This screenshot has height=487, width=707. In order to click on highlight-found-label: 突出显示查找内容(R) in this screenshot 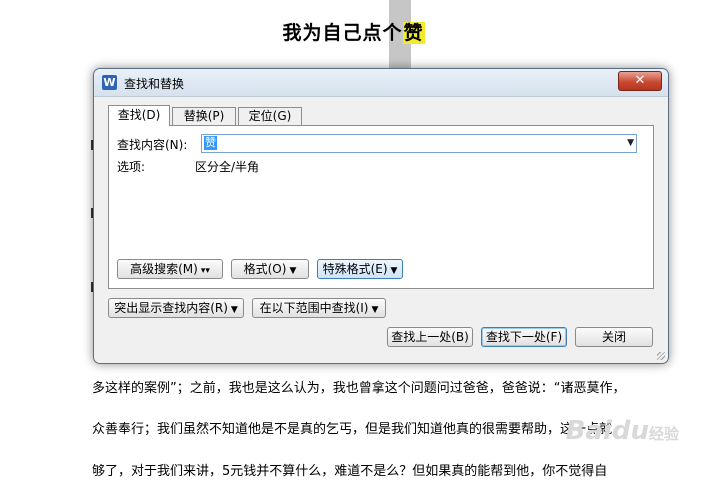, I will do `click(171, 308)`.